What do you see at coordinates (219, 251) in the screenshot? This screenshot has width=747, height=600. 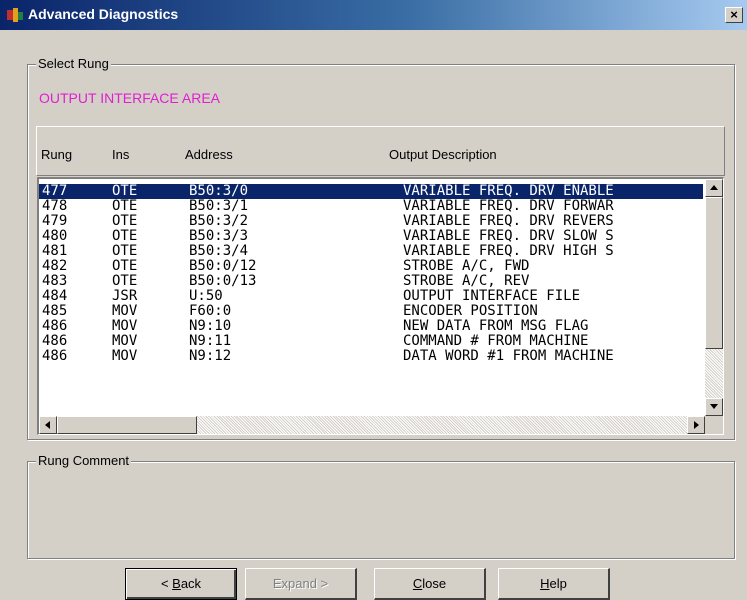 I see `cell-address: B50:3/4` at bounding box center [219, 251].